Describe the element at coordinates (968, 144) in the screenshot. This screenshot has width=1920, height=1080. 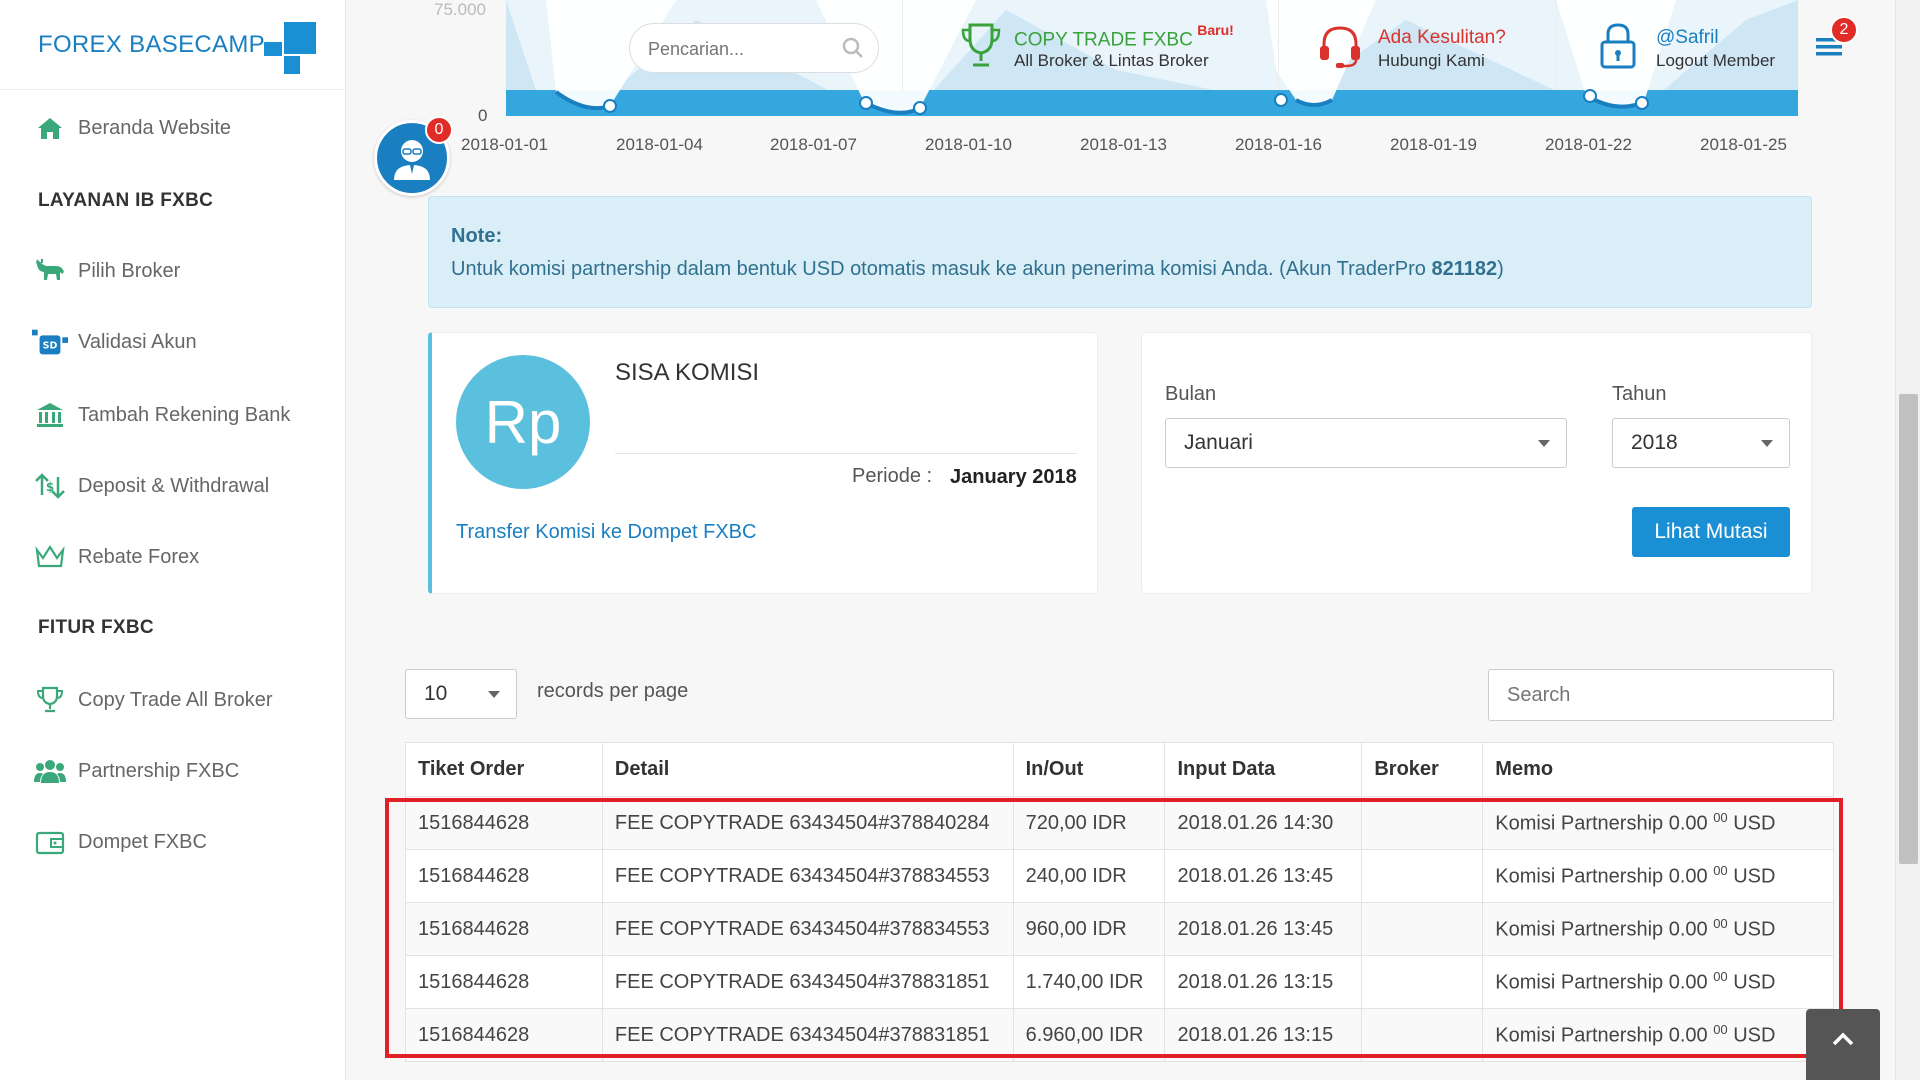
I see `chart-x-tick: 2018-01-10` at that location.